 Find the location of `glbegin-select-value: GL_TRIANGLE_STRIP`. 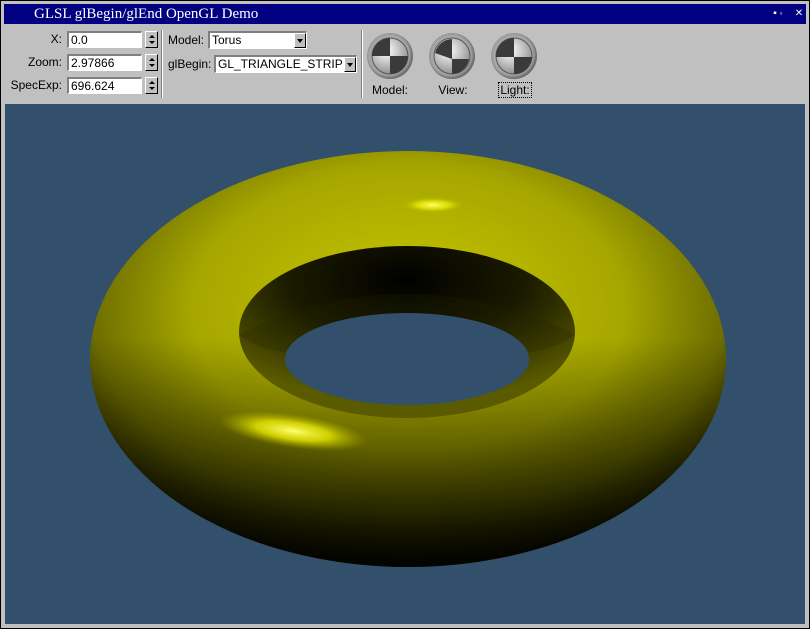

glbegin-select-value: GL_TRIANGLE_STRIP is located at coordinates (280, 64).